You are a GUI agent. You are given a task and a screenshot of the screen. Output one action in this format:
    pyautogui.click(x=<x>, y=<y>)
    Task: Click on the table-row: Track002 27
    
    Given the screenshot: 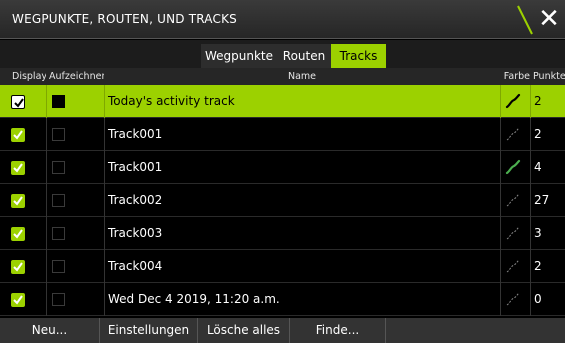 What is the action you would take?
    pyautogui.click(x=282, y=200)
    